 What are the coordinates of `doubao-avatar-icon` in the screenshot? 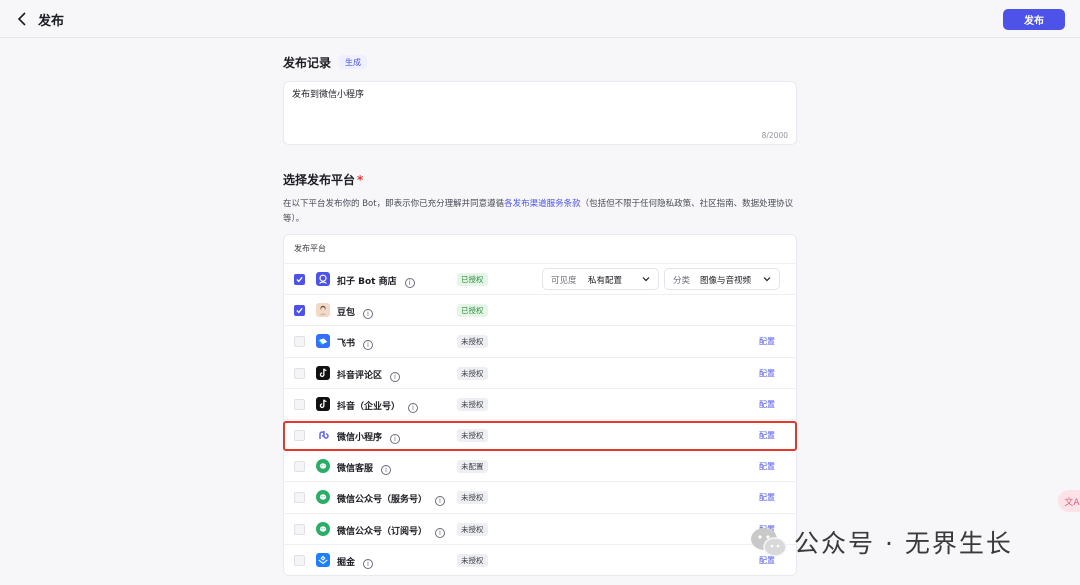 It's located at (323, 310).